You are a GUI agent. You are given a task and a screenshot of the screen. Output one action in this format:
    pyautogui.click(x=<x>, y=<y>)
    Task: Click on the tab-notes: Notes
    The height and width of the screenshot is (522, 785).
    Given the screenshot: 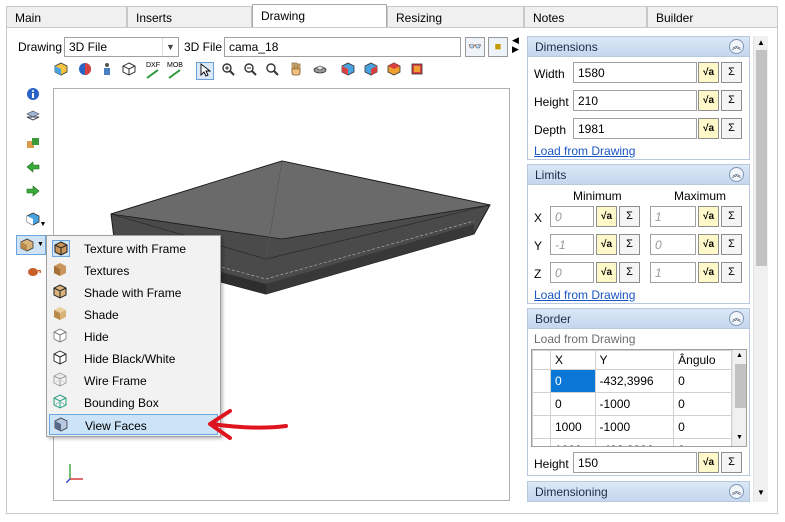 What is the action you would take?
    pyautogui.click(x=585, y=16)
    